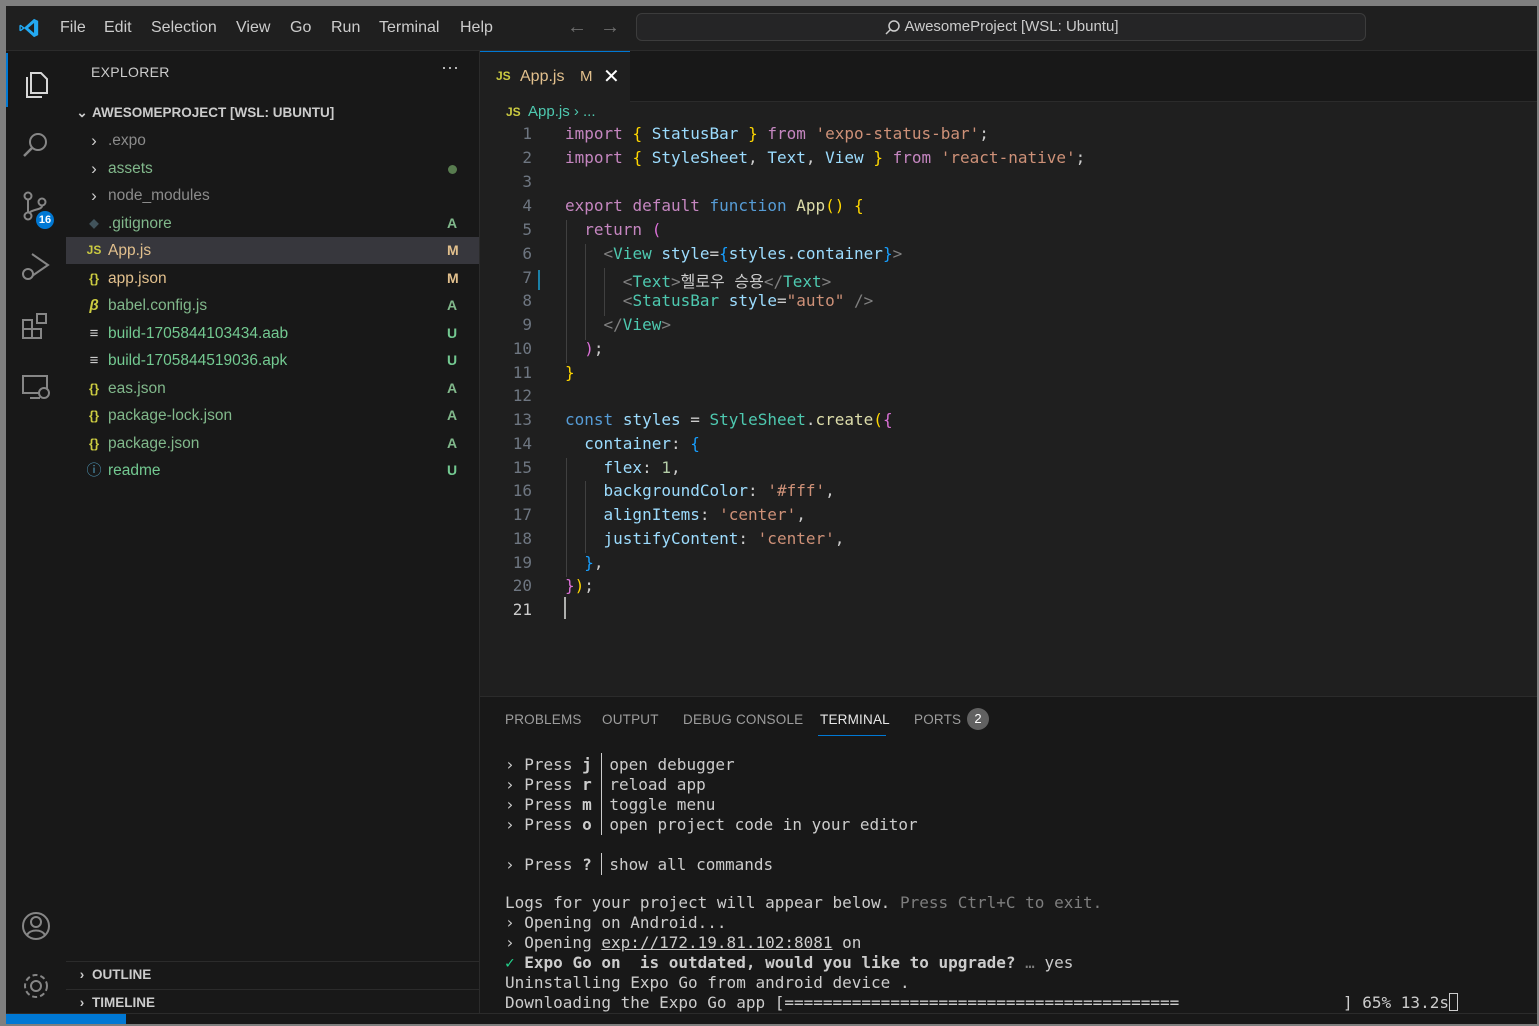  What do you see at coordinates (184, 28) in the screenshot?
I see `menu-selection: Selection` at bounding box center [184, 28].